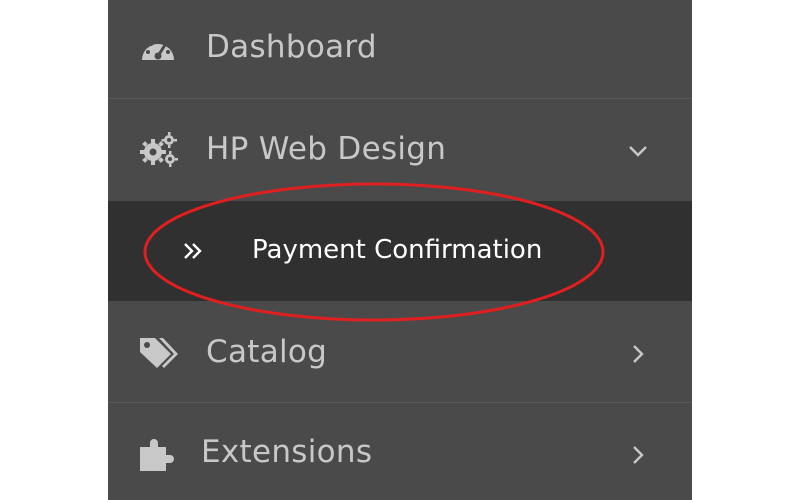 This screenshot has height=500, width=800. What do you see at coordinates (158, 354) in the screenshot?
I see `tags-icon` at bounding box center [158, 354].